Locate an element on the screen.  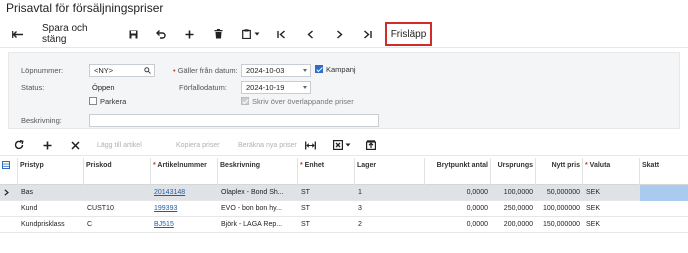
cell-skatt is located at coordinates (664, 193).